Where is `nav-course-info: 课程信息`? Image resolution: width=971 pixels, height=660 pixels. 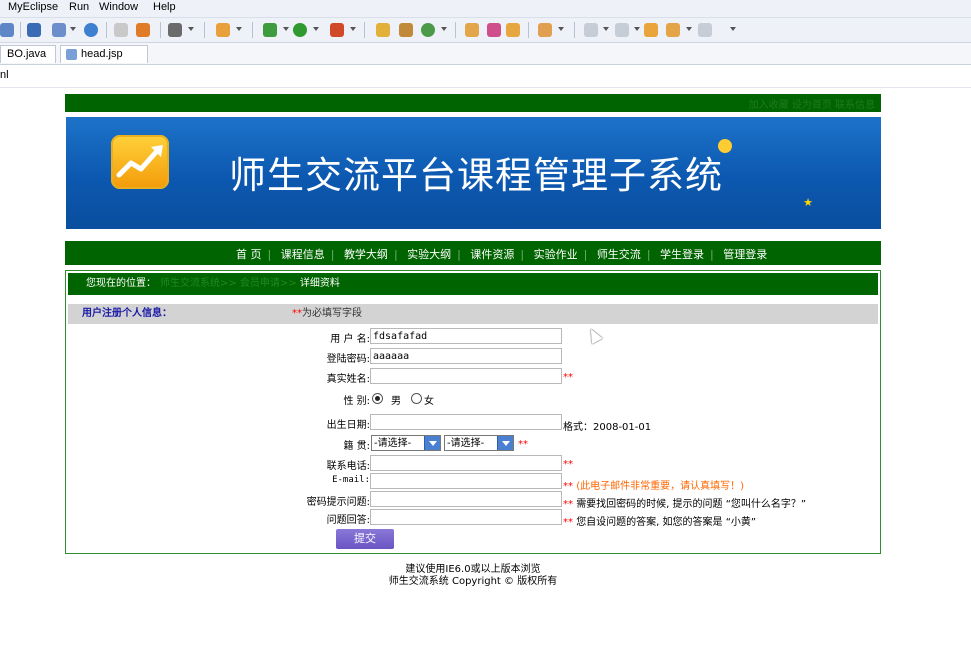 nav-course-info: 课程信息 is located at coordinates (303, 254).